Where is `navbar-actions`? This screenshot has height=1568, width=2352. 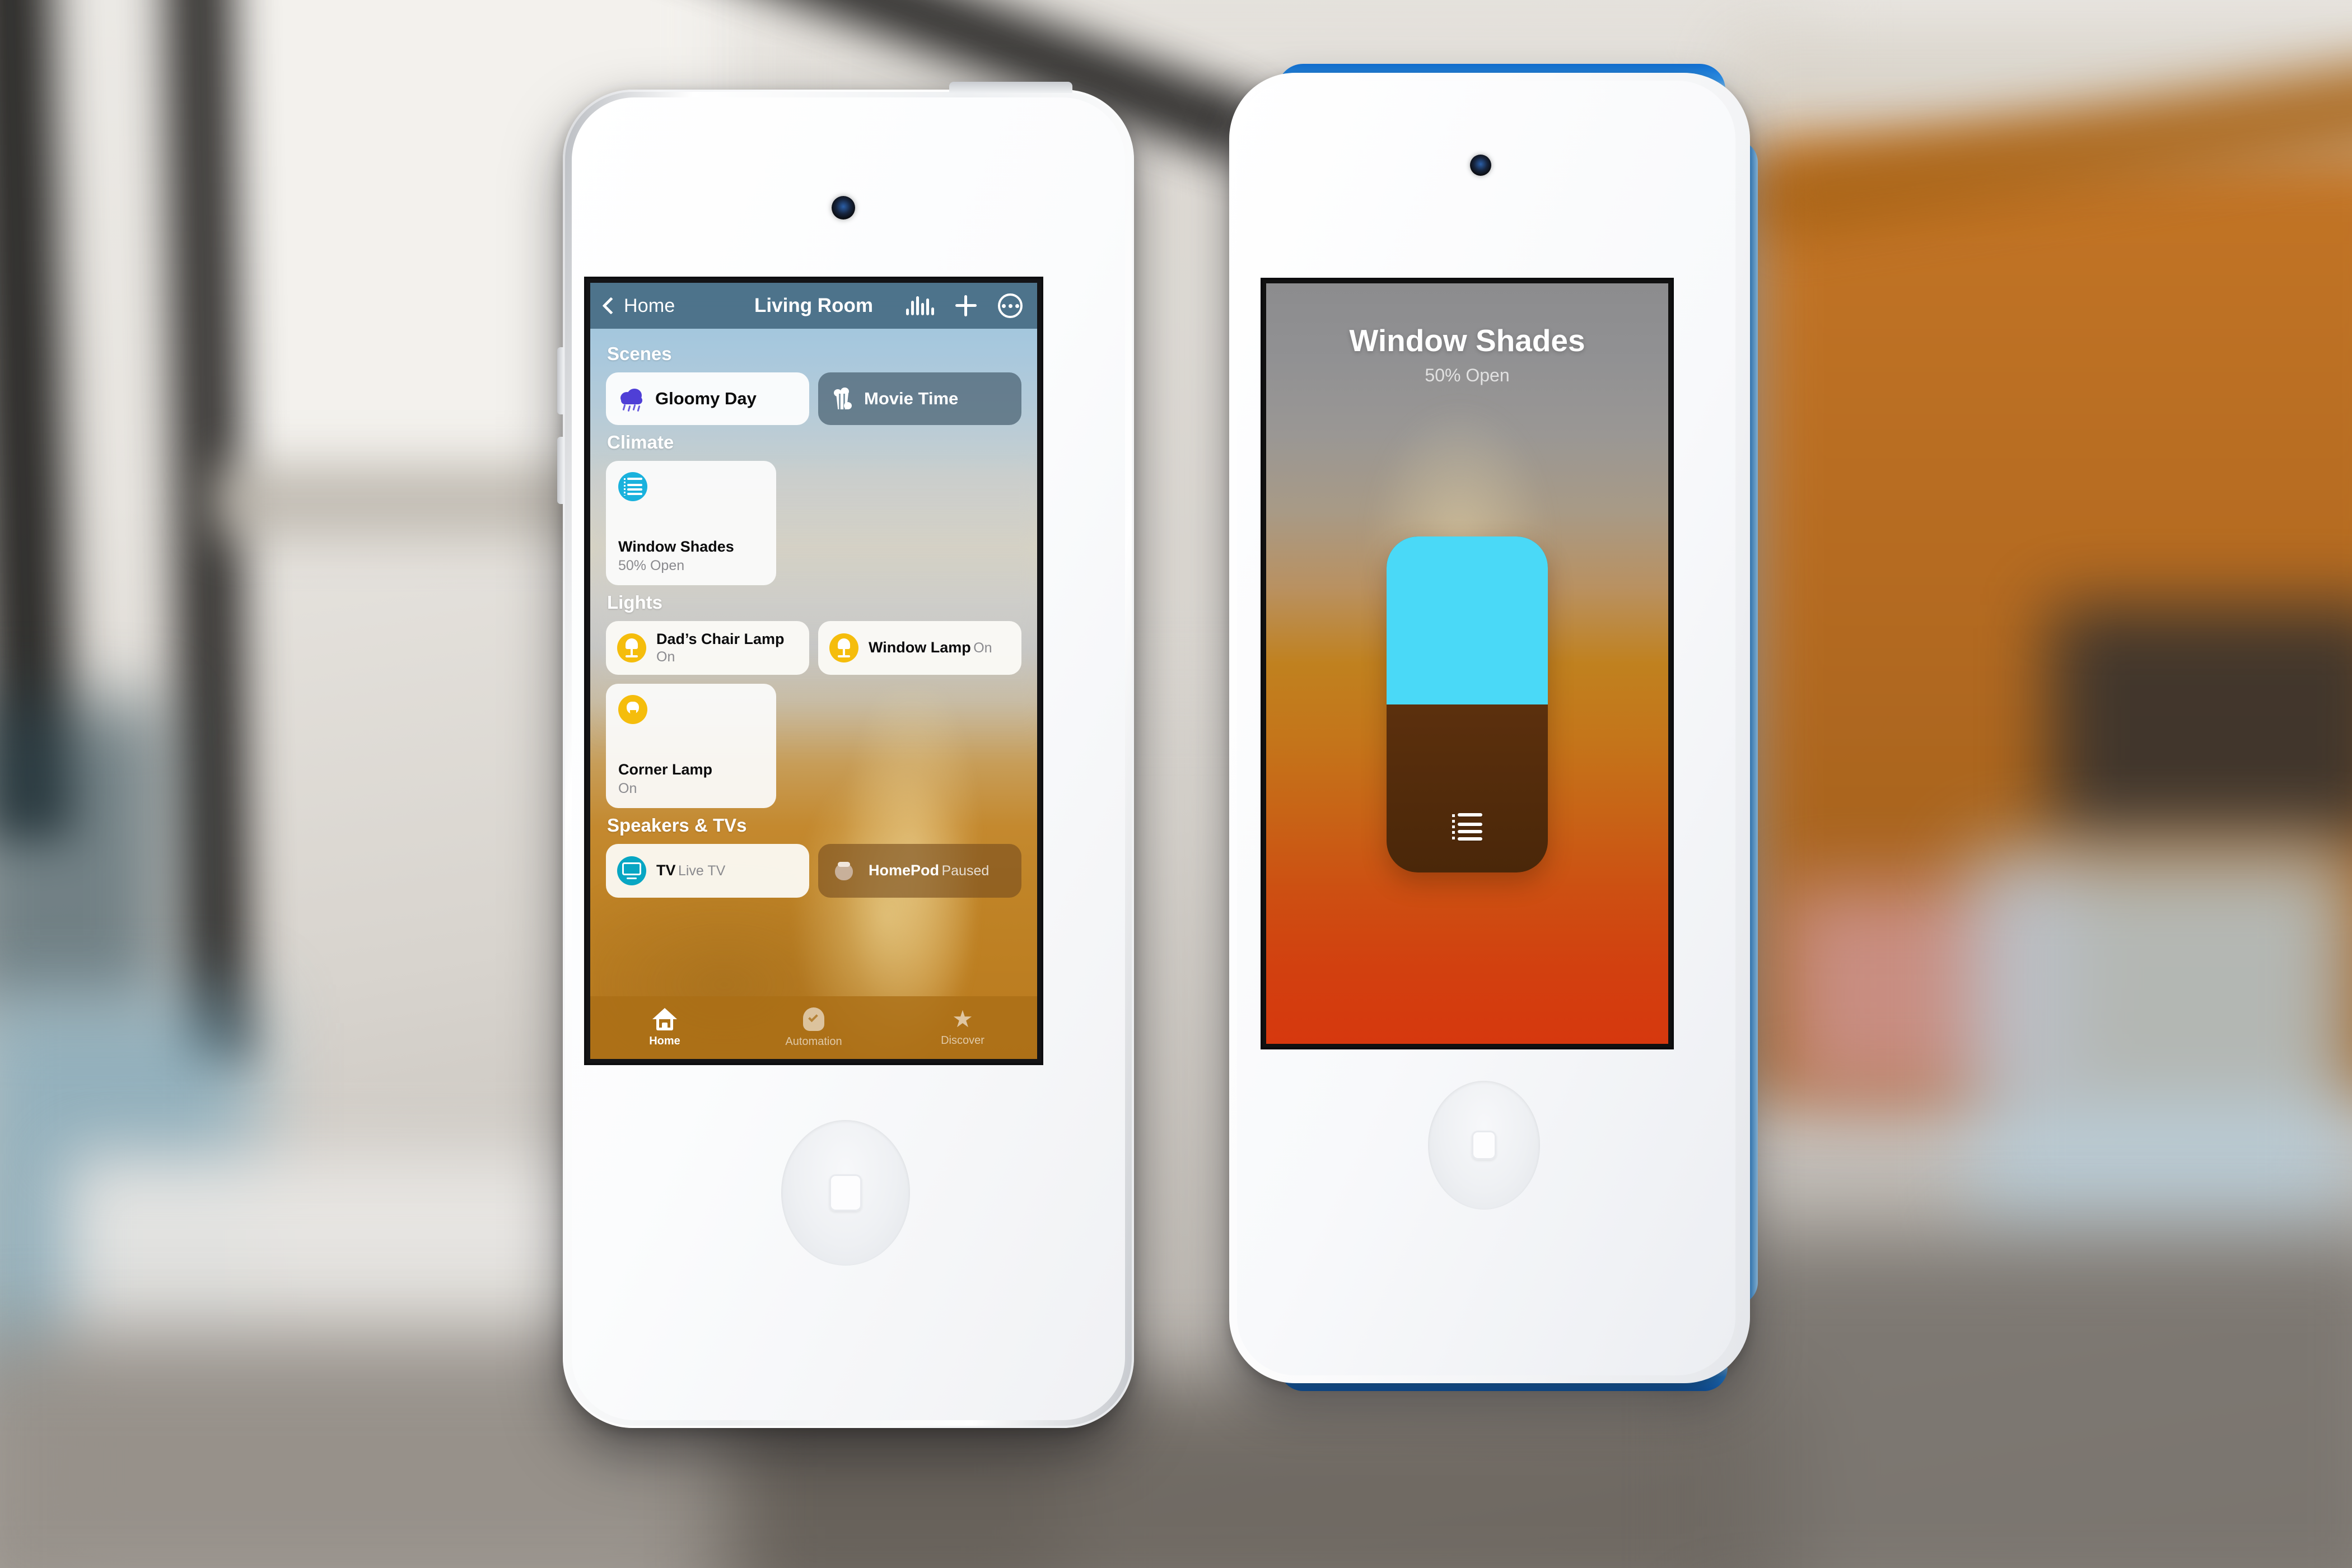
navbar-actions is located at coordinates (965, 306).